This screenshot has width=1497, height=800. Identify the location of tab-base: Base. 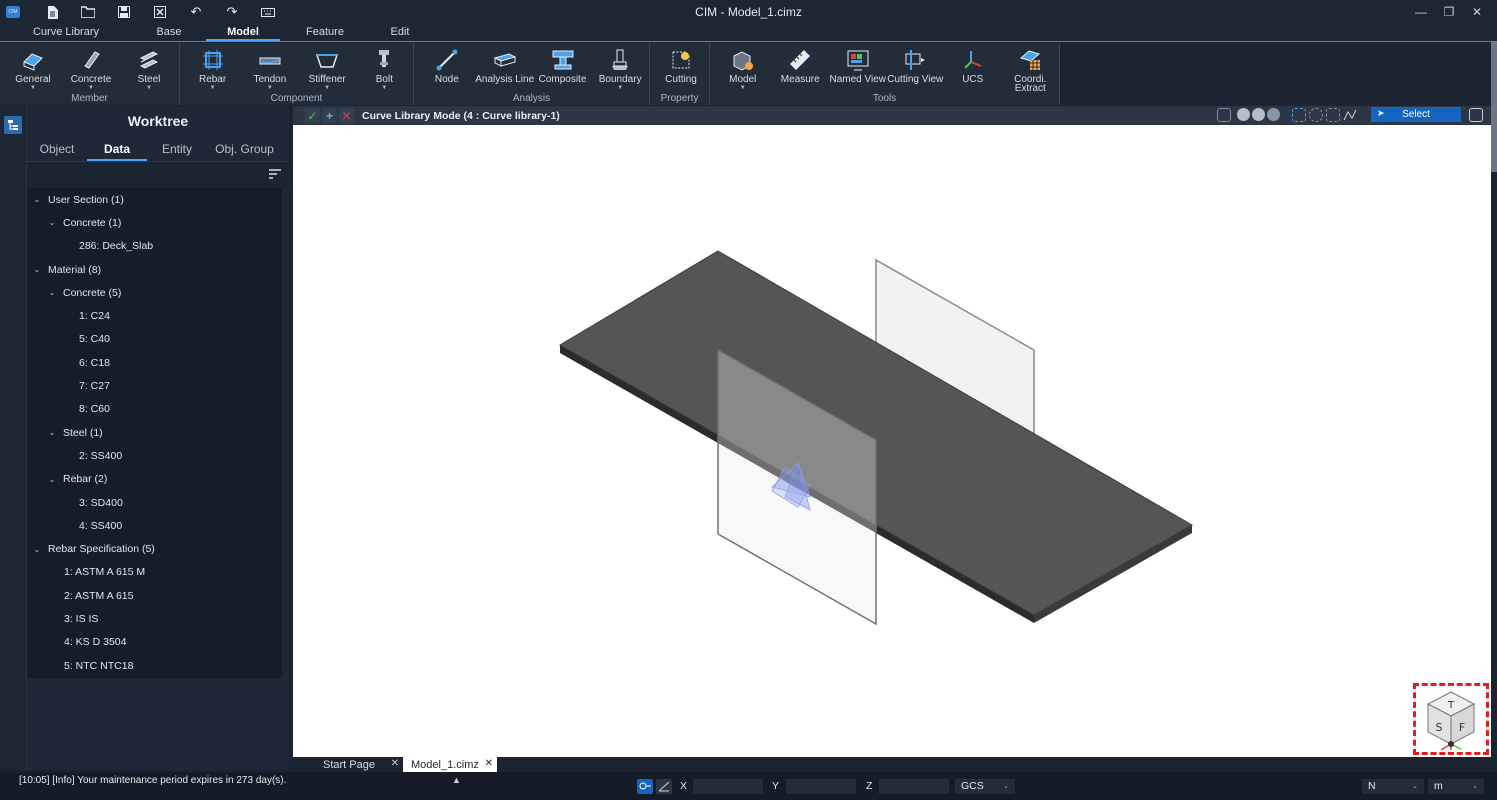
(169, 32).